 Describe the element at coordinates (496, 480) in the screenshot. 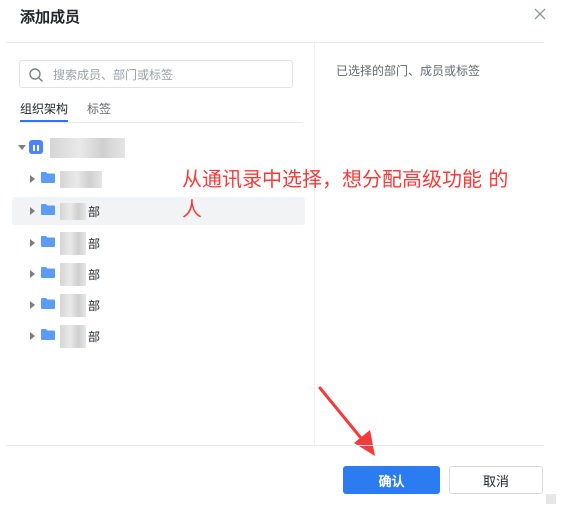

I see `cancel-button: 取消` at that location.